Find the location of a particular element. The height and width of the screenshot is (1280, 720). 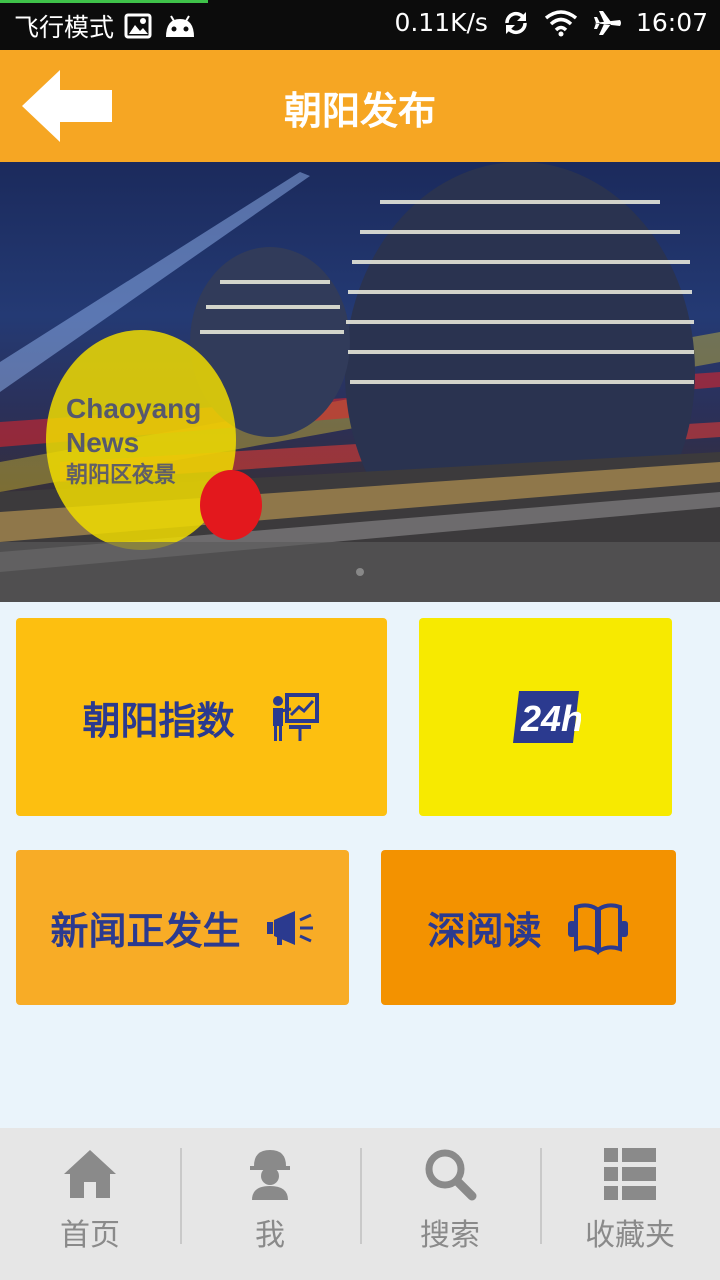

megaphone-icon is located at coordinates (289, 927).